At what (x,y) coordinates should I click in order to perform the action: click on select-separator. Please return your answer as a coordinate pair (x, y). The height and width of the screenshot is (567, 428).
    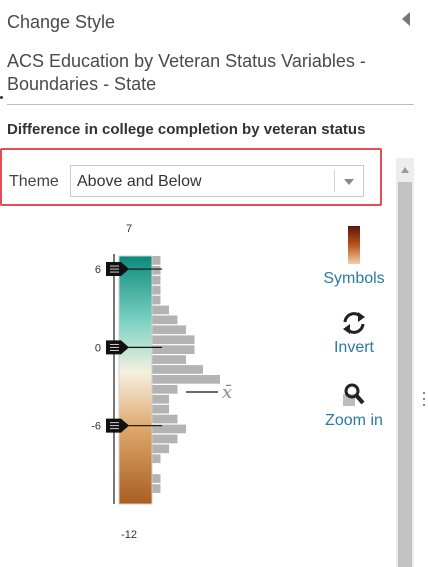
    Looking at the image, I should click on (334, 181).